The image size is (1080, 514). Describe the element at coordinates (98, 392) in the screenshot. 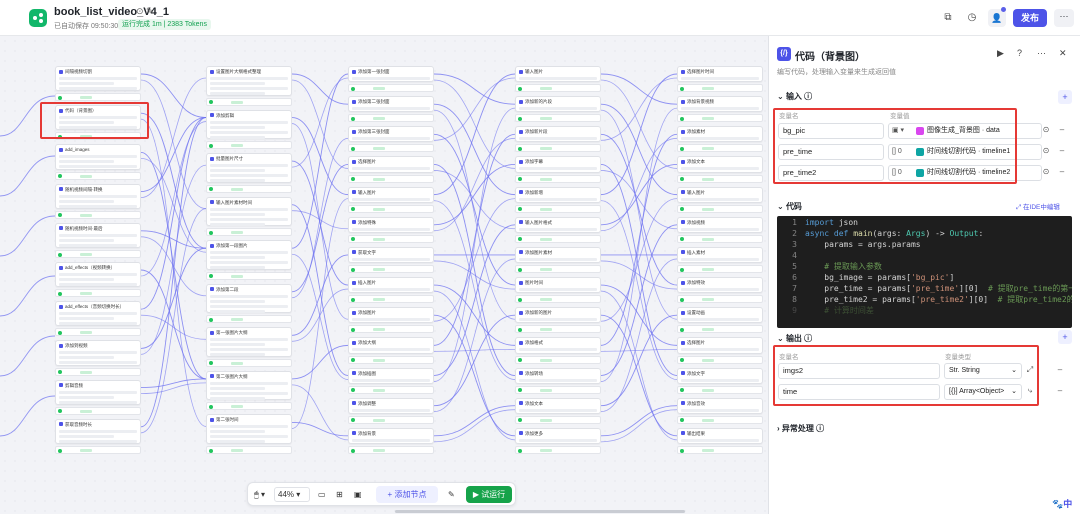

I see `workflow-node: 剪辑音频` at that location.